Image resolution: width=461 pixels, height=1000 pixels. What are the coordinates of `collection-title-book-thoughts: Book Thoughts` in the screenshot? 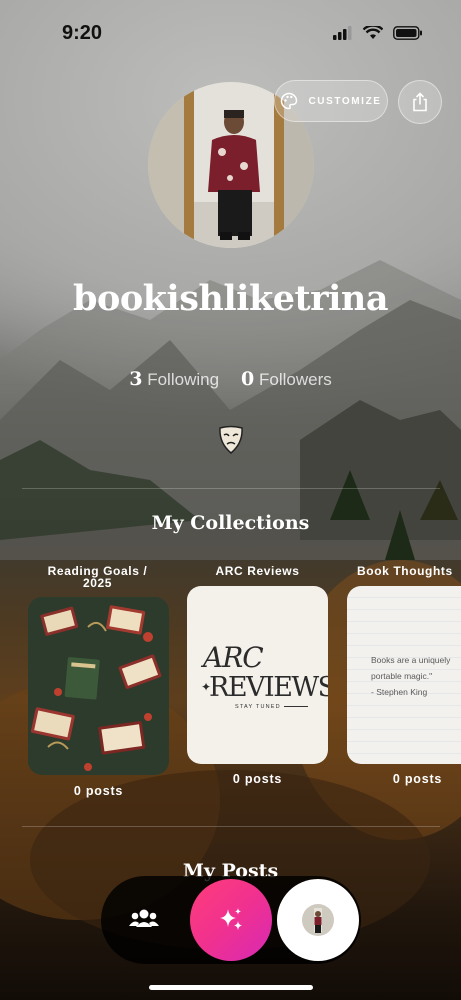 It's located at (404, 571).